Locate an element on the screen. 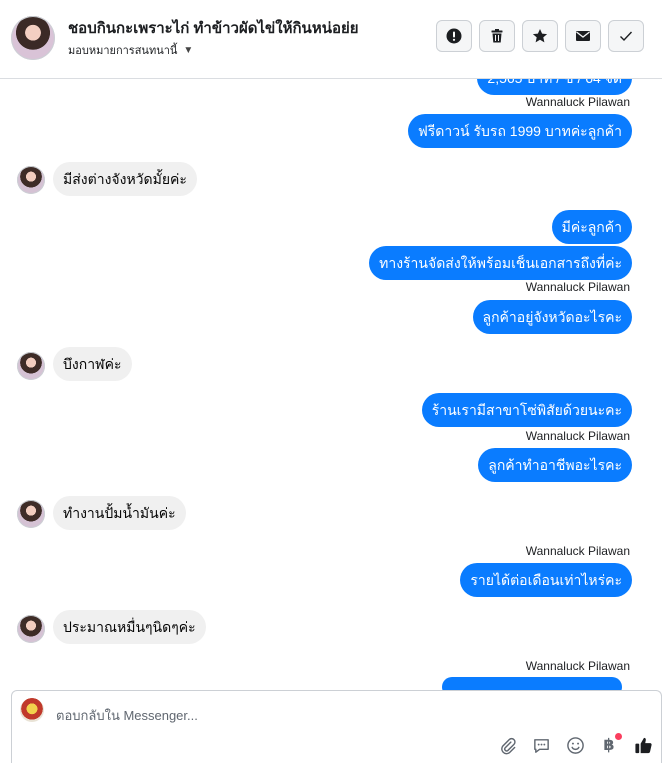 The image size is (662, 763). message-bubble-incoming: มีส่งต่างจังหวัดมั้ยค่ะ is located at coordinates (125, 179).